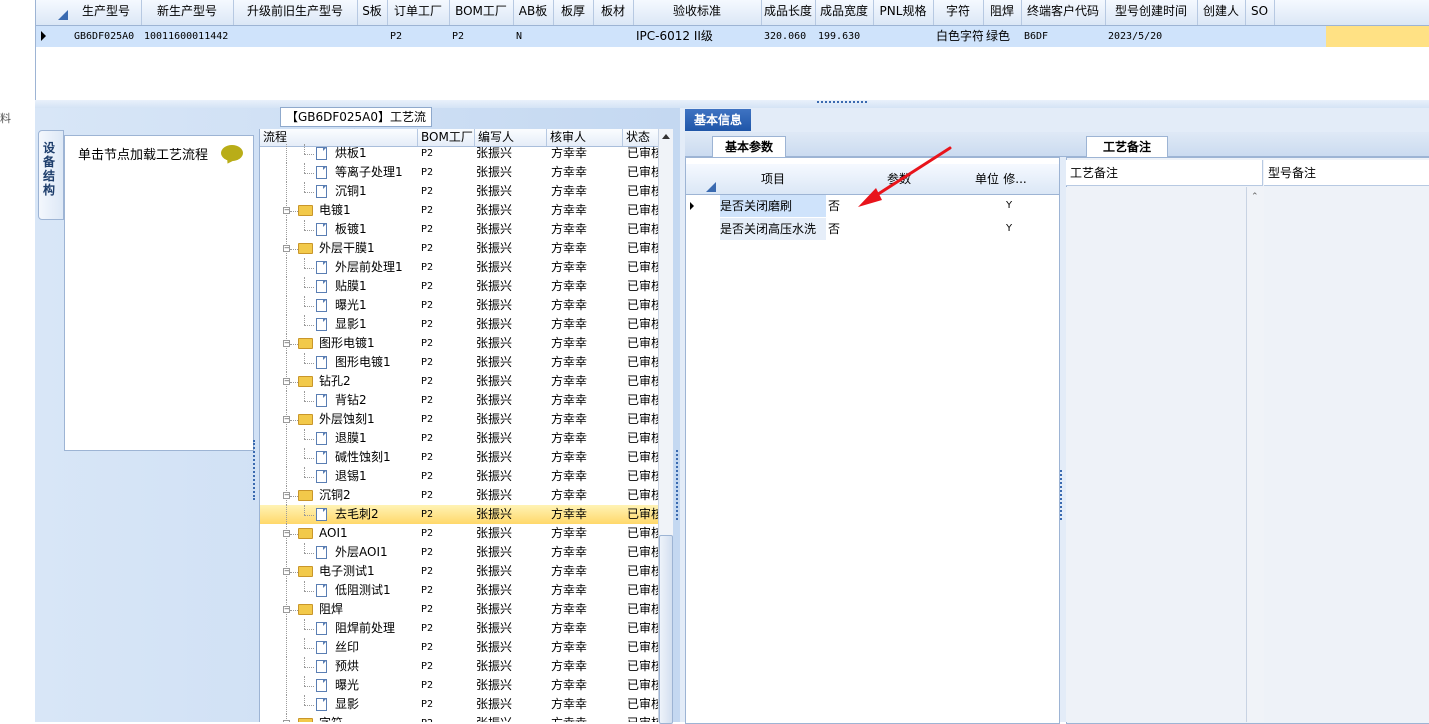  What do you see at coordinates (459, 324) in the screenshot?
I see `tree-row: 显影1 P2 张振兴 方幸幸 已审核` at bounding box center [459, 324].